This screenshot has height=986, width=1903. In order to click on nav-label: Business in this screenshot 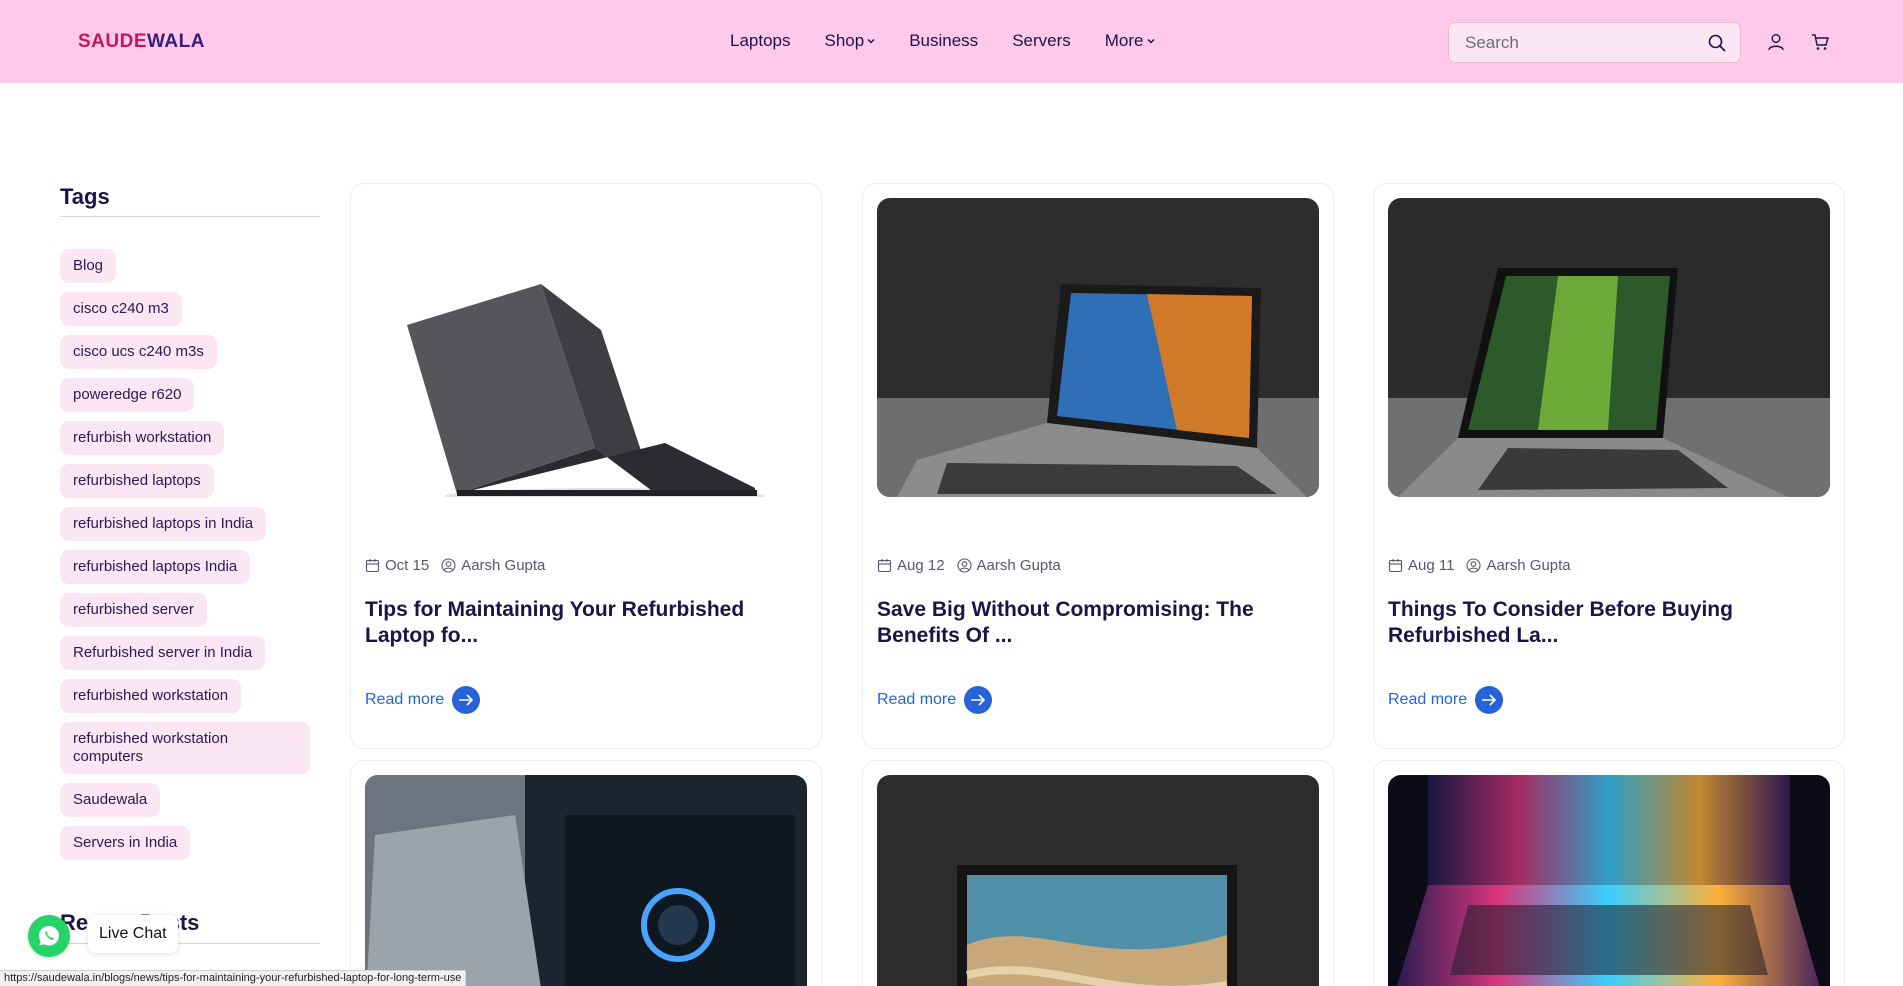, I will do `click(944, 40)`.